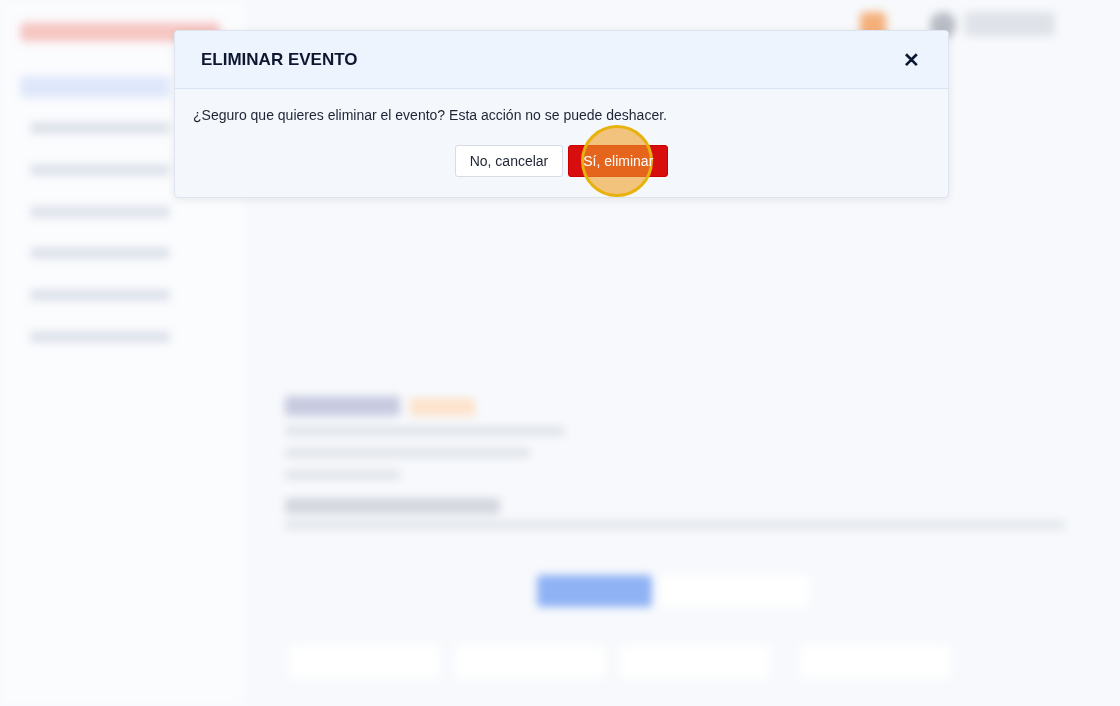  What do you see at coordinates (430, 115) in the screenshot?
I see `dialog-message: ¿Seguro que quieres eliminar el evento? Esta acción no se puede deshacer.` at bounding box center [430, 115].